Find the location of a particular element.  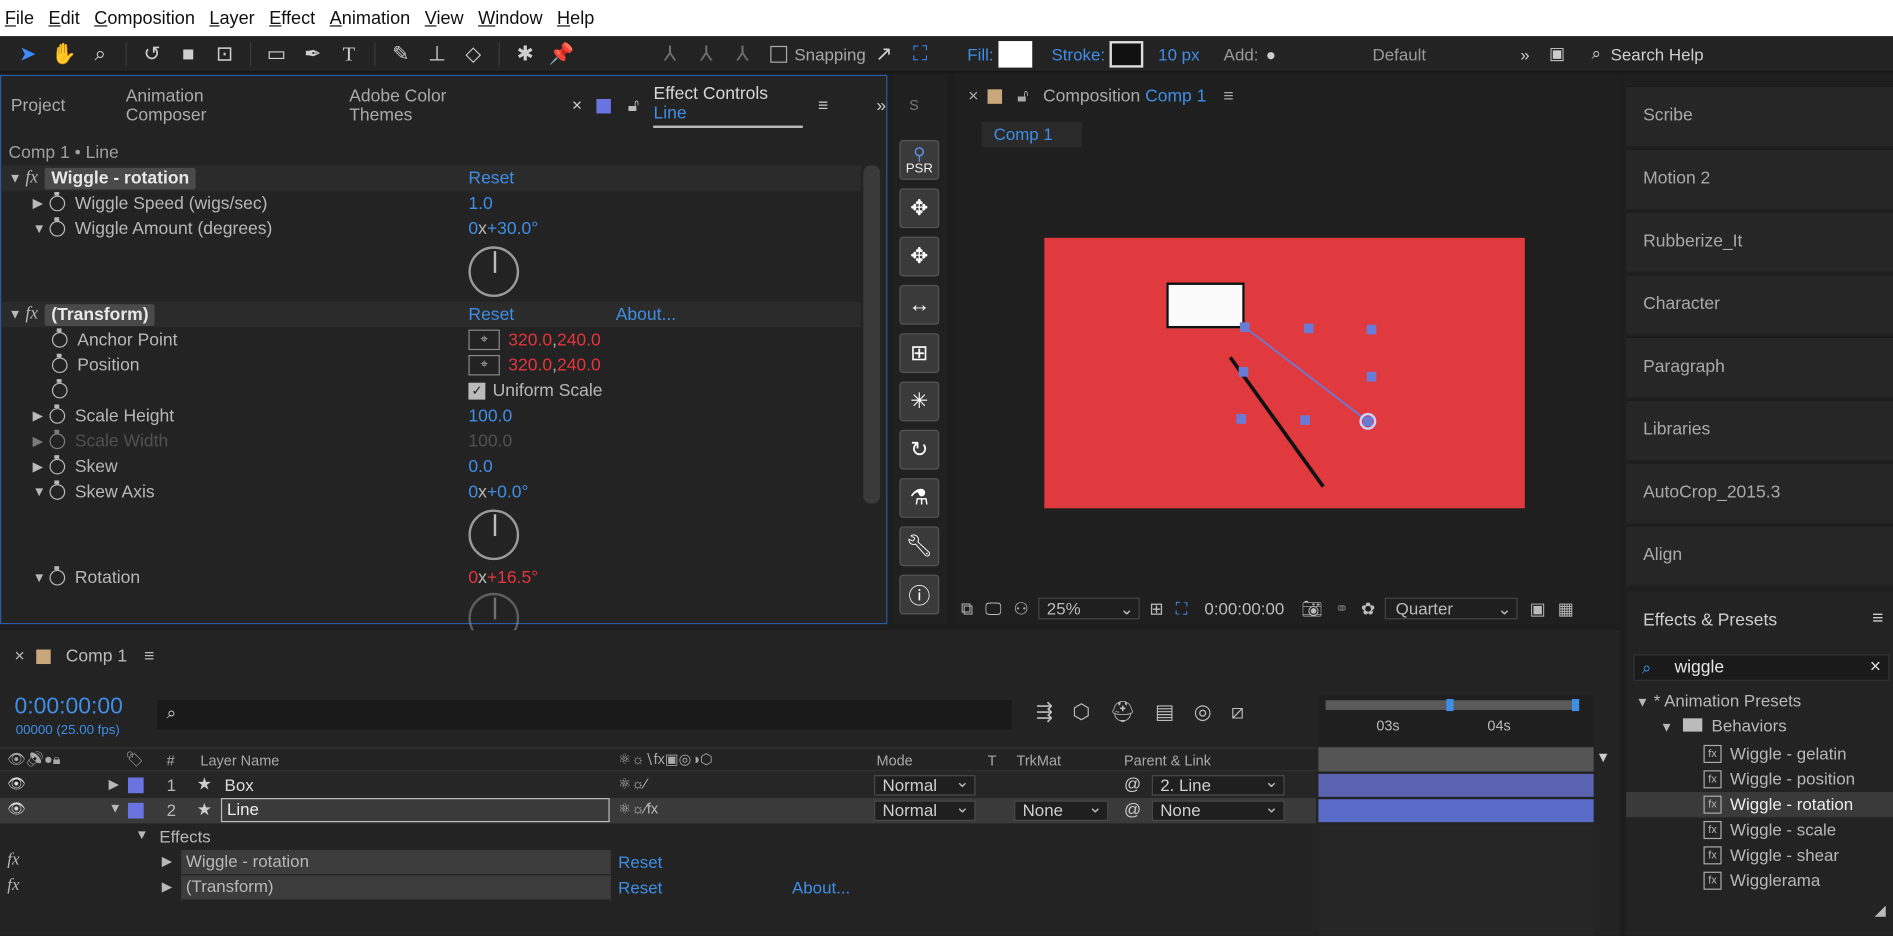

stroke-width-value: 10 px is located at coordinates (1178, 53).